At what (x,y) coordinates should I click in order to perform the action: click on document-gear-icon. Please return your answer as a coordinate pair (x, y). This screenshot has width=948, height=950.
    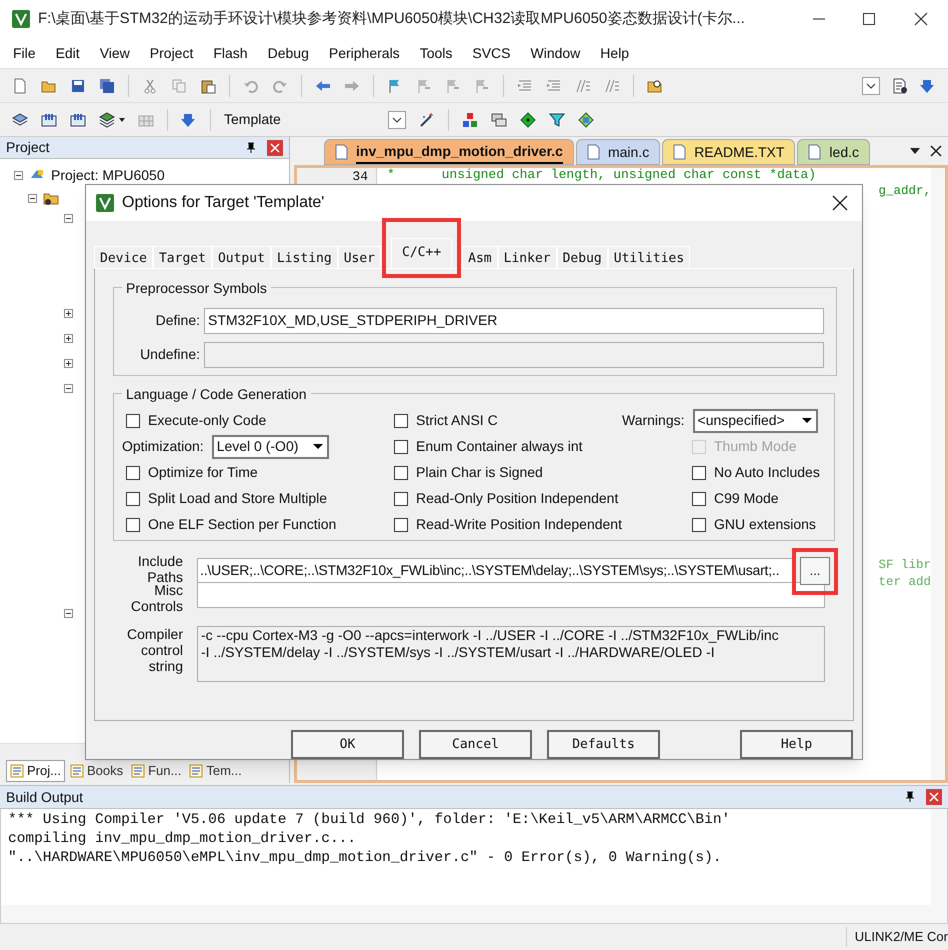
    Looking at the image, I should click on (900, 86).